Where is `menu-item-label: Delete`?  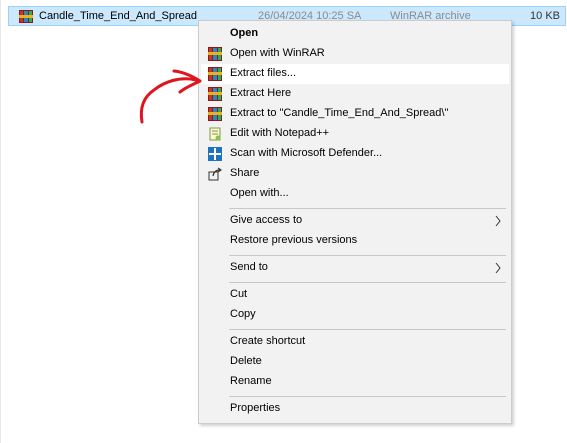
menu-item-label: Delete is located at coordinates (246, 361).